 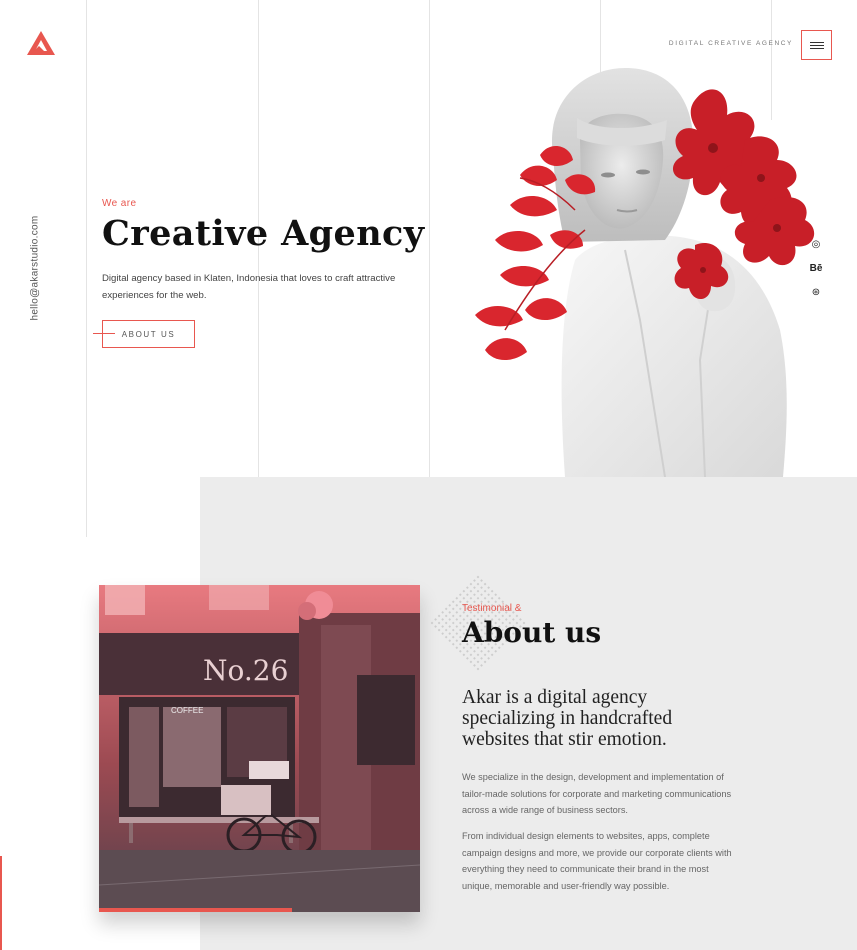 I want to click on about-us-button: ABOUT US, so click(x=148, y=334).